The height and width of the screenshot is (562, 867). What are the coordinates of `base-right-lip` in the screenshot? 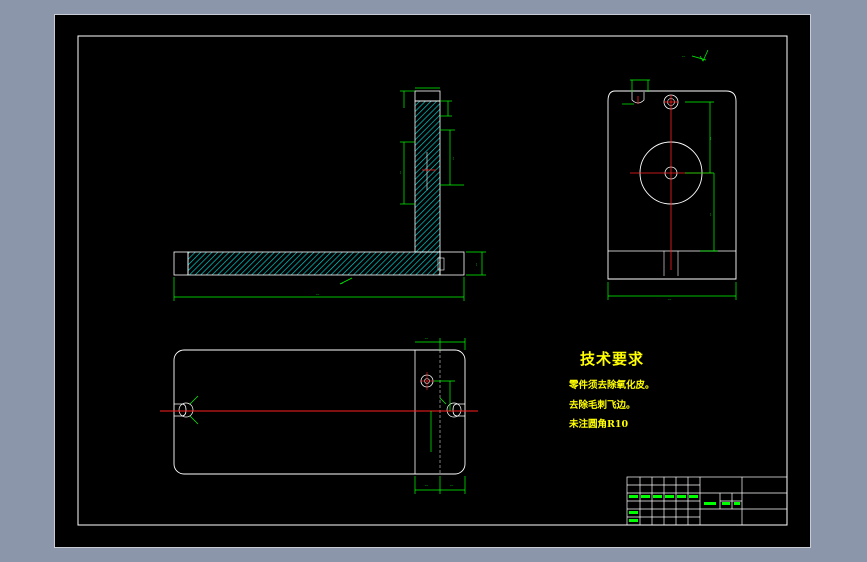 It's located at (452, 263).